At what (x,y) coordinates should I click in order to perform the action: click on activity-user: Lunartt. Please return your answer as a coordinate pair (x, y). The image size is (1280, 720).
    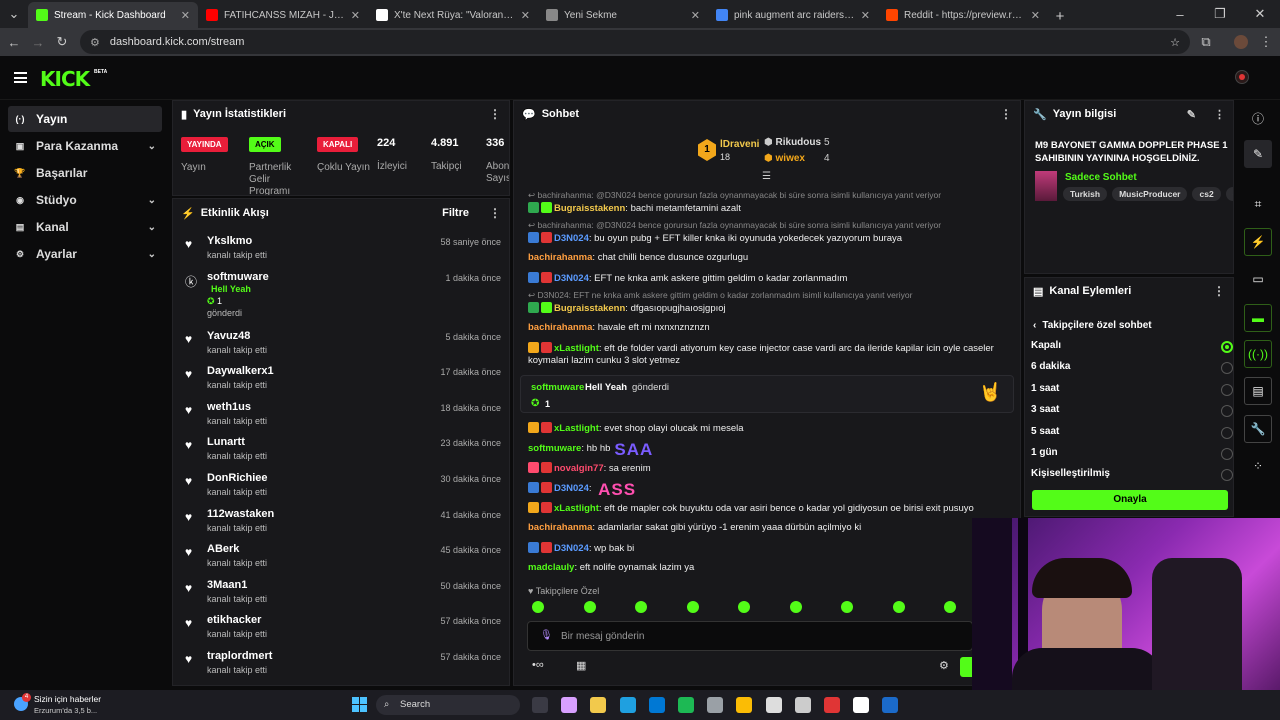
    Looking at the image, I should click on (226, 442).